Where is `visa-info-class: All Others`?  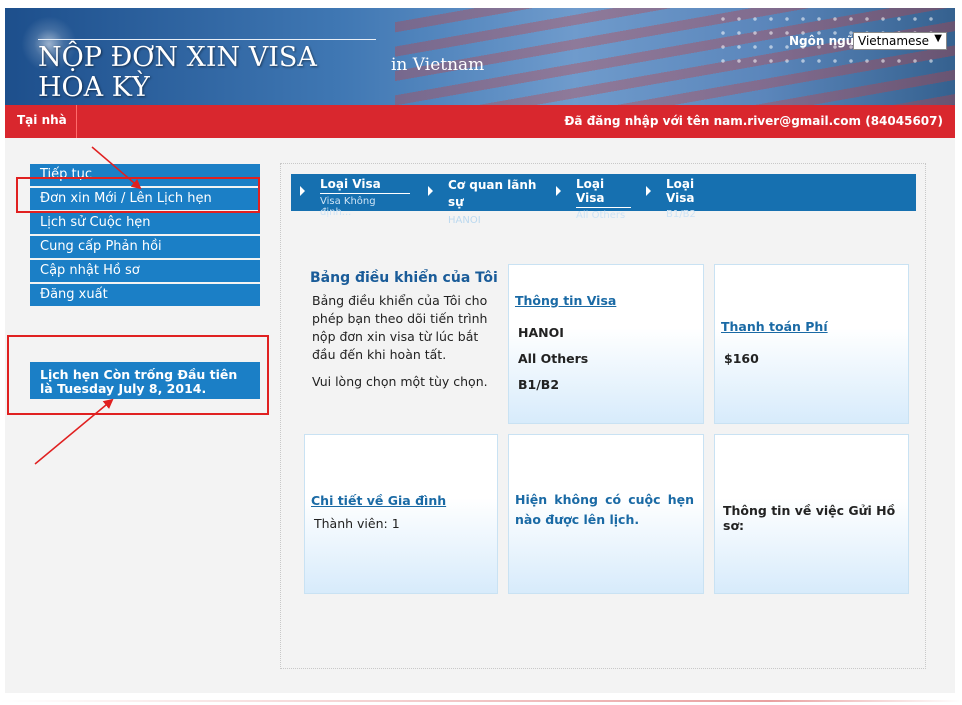 visa-info-class: All Others is located at coordinates (553, 358).